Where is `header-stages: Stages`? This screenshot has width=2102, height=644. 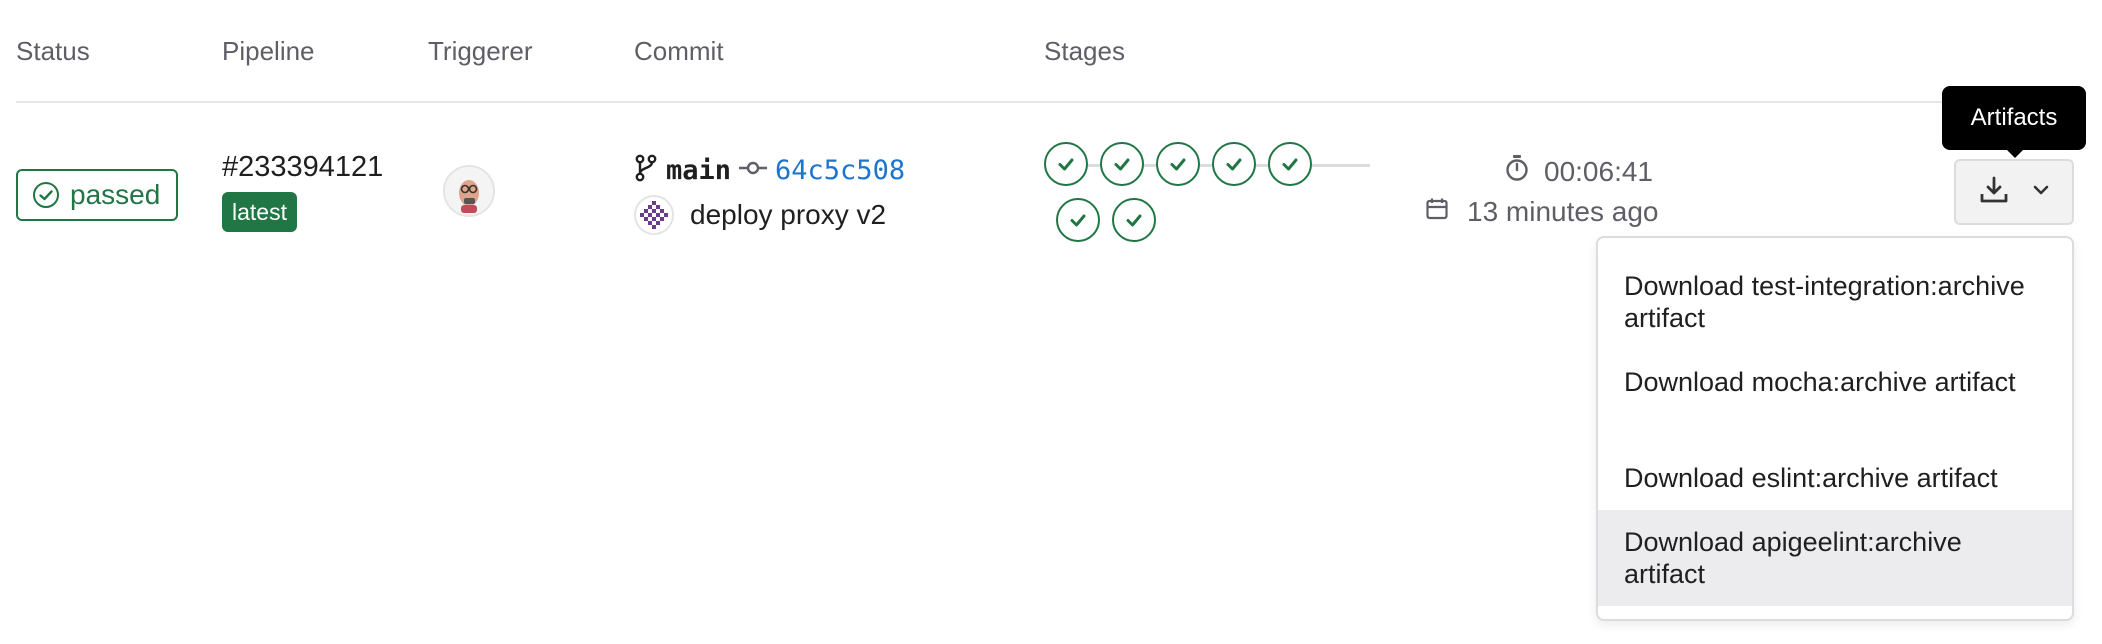 header-stages: Stages is located at coordinates (1084, 51).